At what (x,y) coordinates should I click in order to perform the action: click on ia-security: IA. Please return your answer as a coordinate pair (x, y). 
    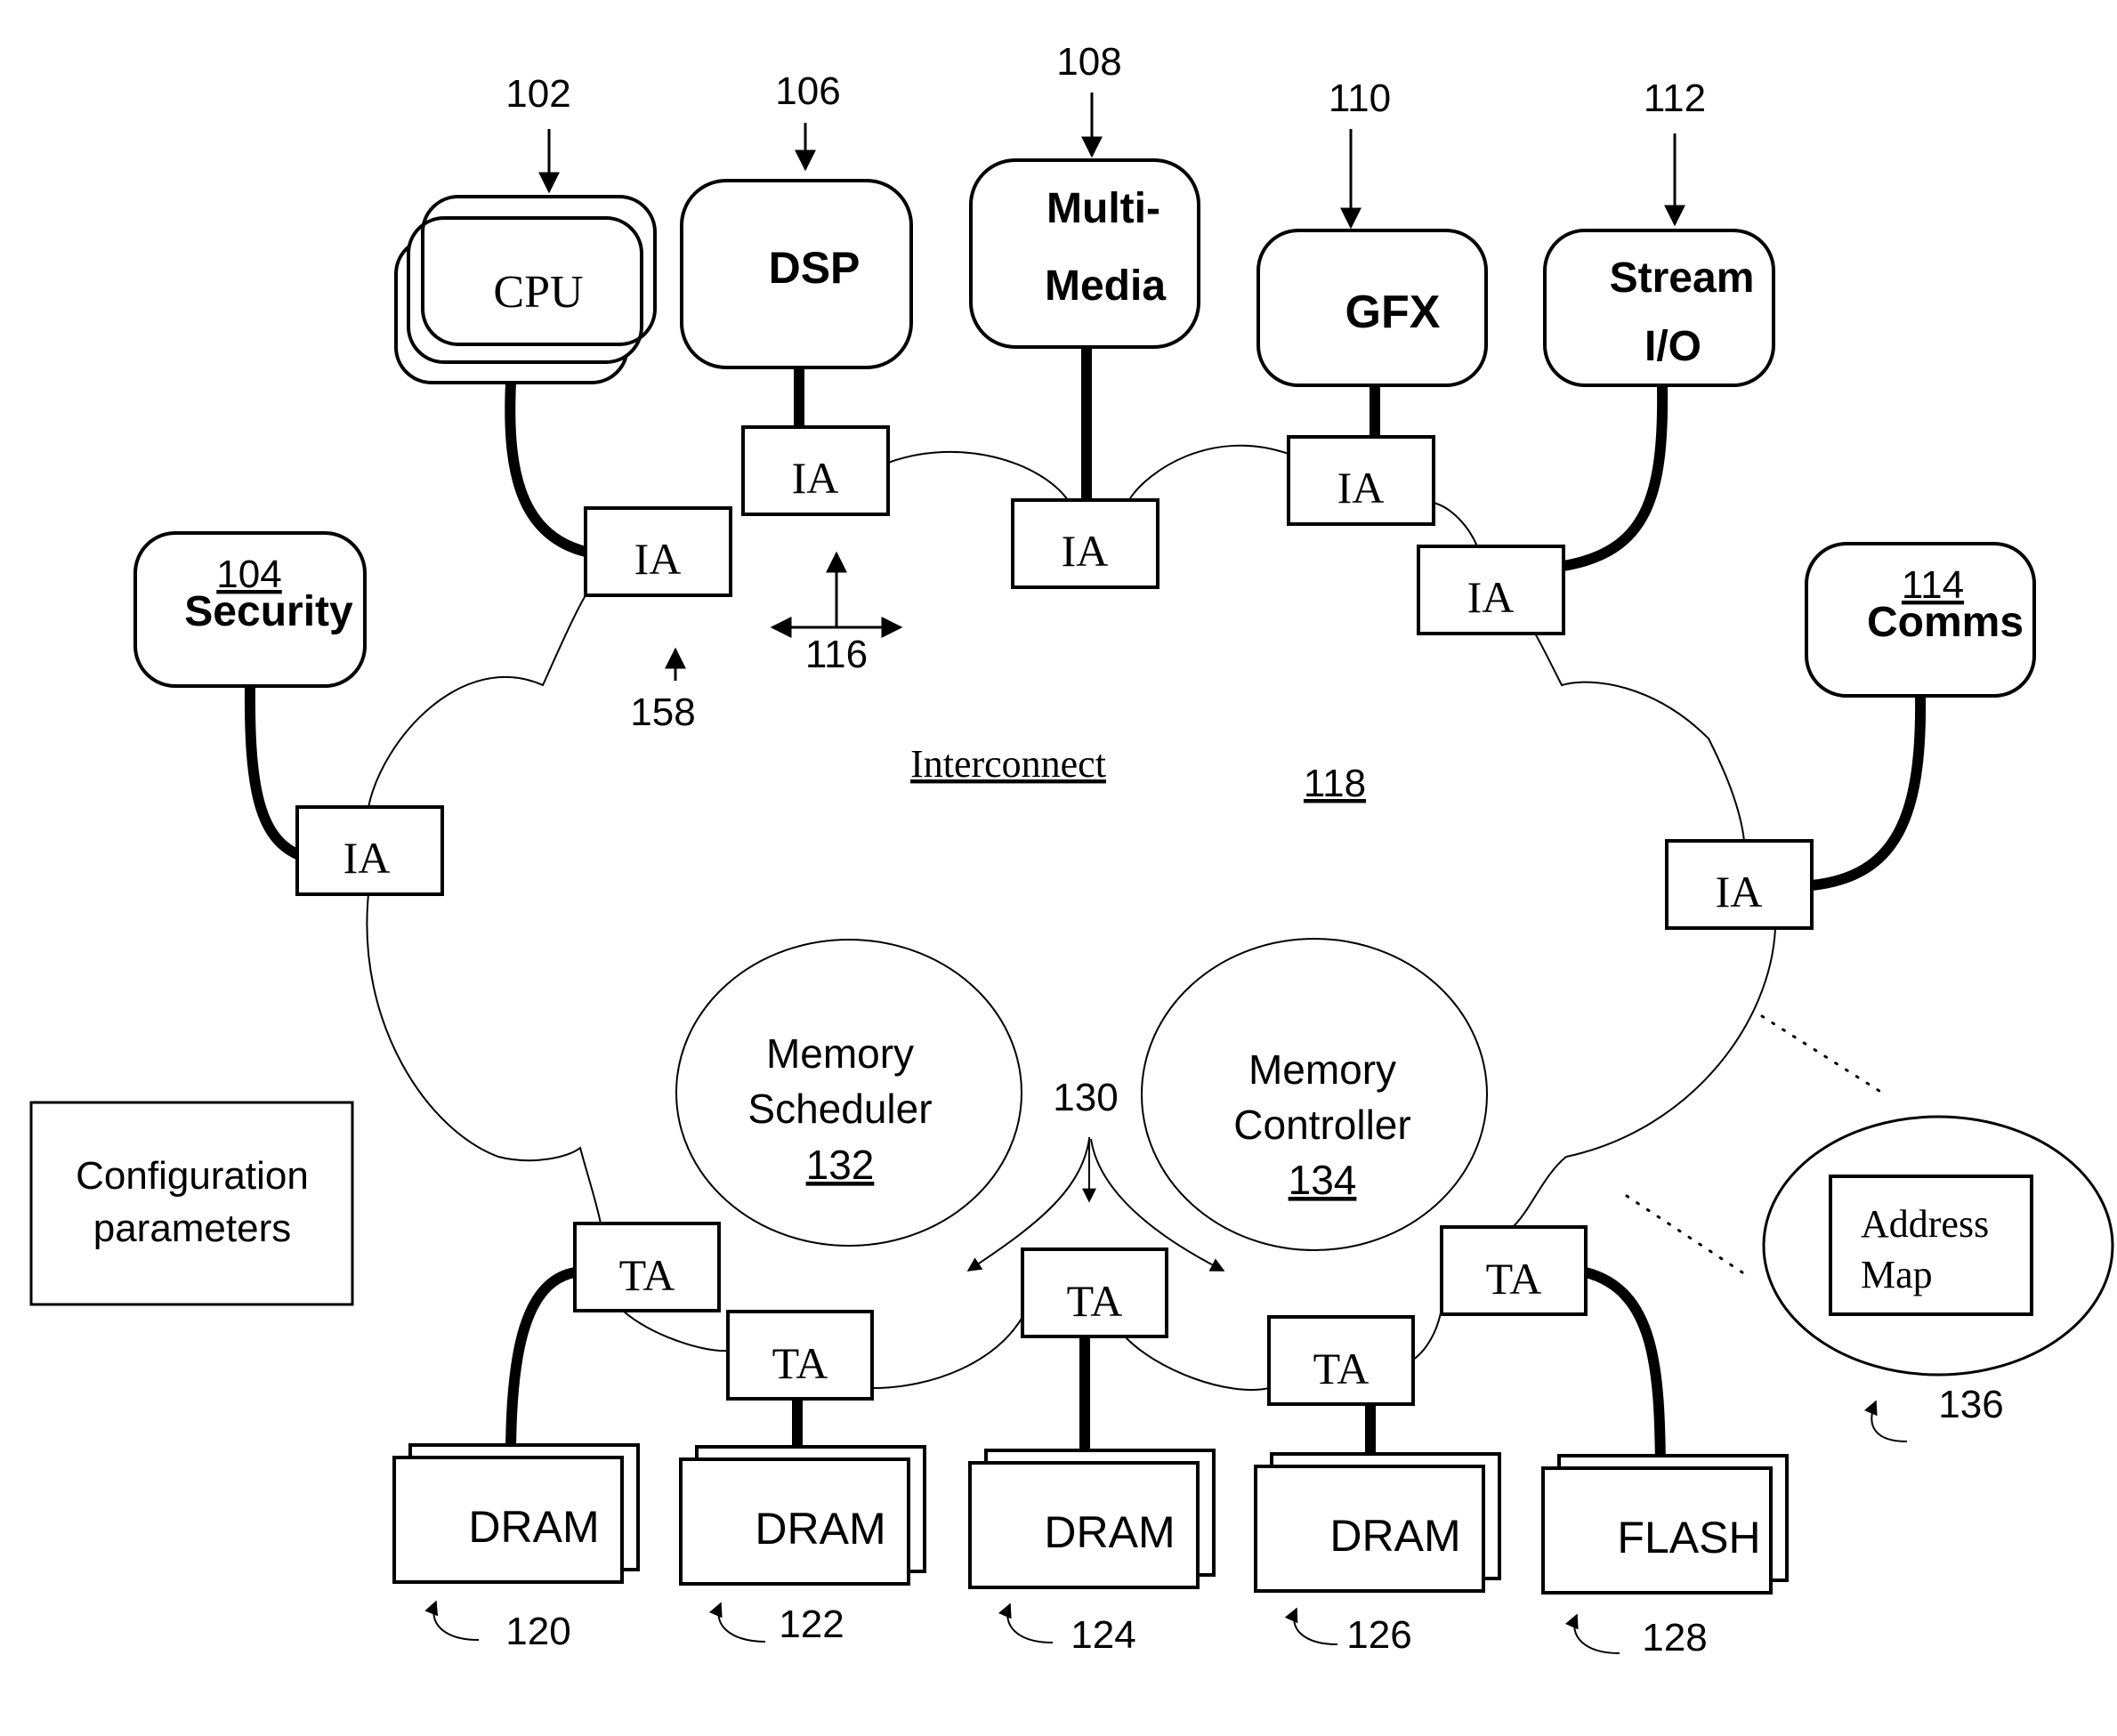
    Looking at the image, I should click on (369, 850).